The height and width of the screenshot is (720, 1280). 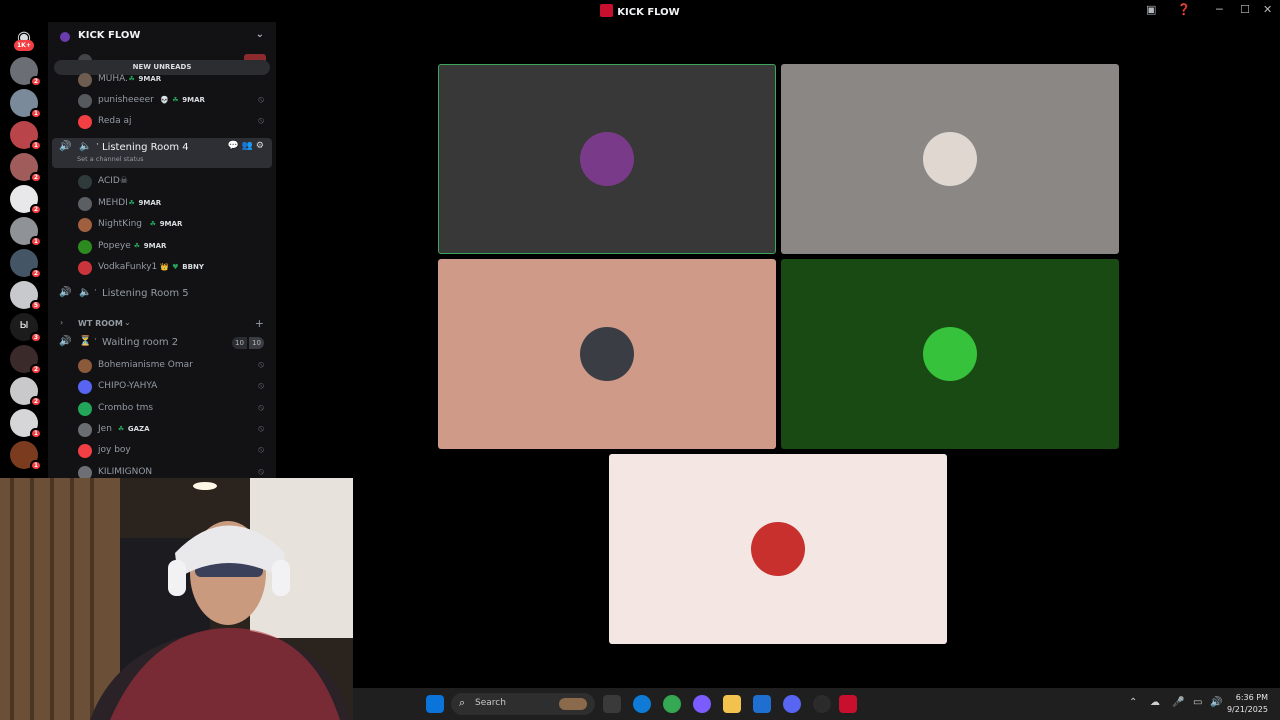 What do you see at coordinates (1247, 709) in the screenshot?
I see `clock-date: 9/21/2025` at bounding box center [1247, 709].